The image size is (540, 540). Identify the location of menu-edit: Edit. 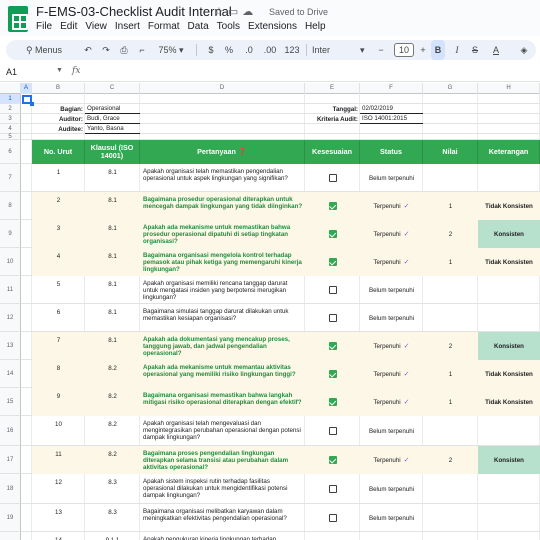
(68, 26).